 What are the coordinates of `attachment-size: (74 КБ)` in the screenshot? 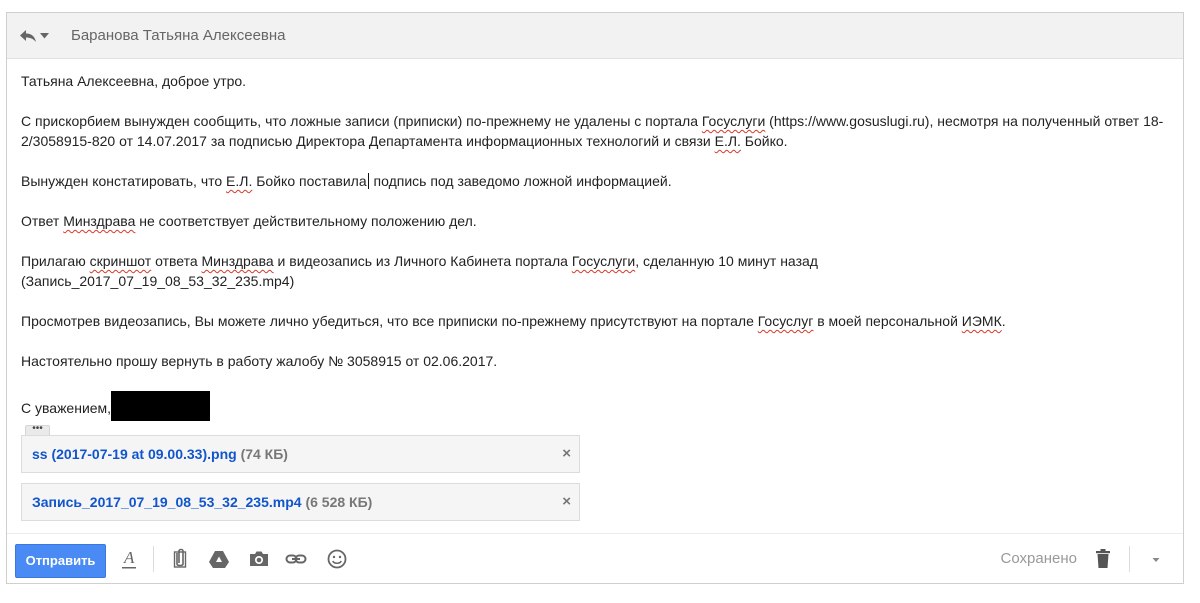 It's located at (264, 454).